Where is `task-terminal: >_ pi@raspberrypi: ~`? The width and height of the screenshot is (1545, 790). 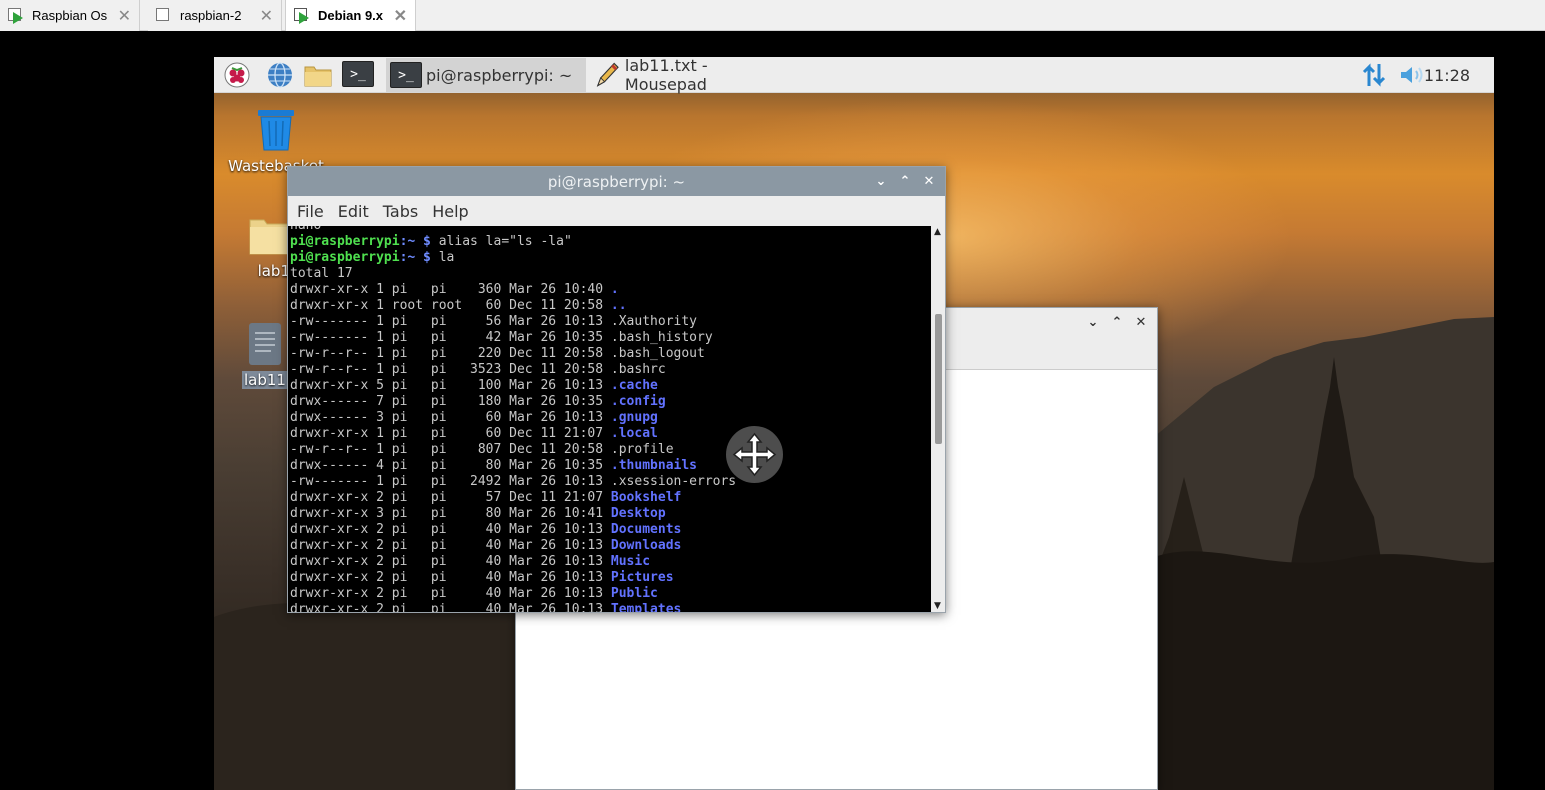 task-terminal: >_ pi@raspberrypi: ~ is located at coordinates (486, 75).